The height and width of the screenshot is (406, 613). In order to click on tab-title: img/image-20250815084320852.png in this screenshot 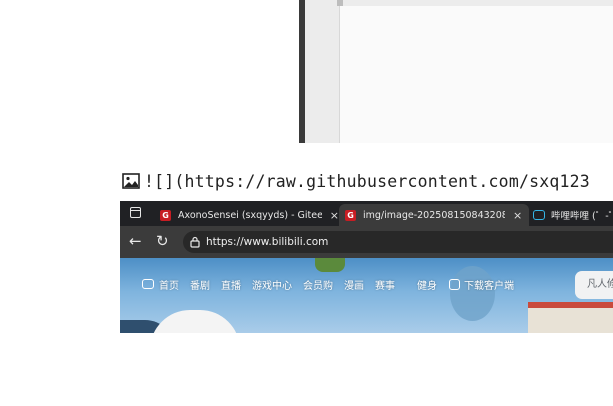, I will do `click(434, 215)`.